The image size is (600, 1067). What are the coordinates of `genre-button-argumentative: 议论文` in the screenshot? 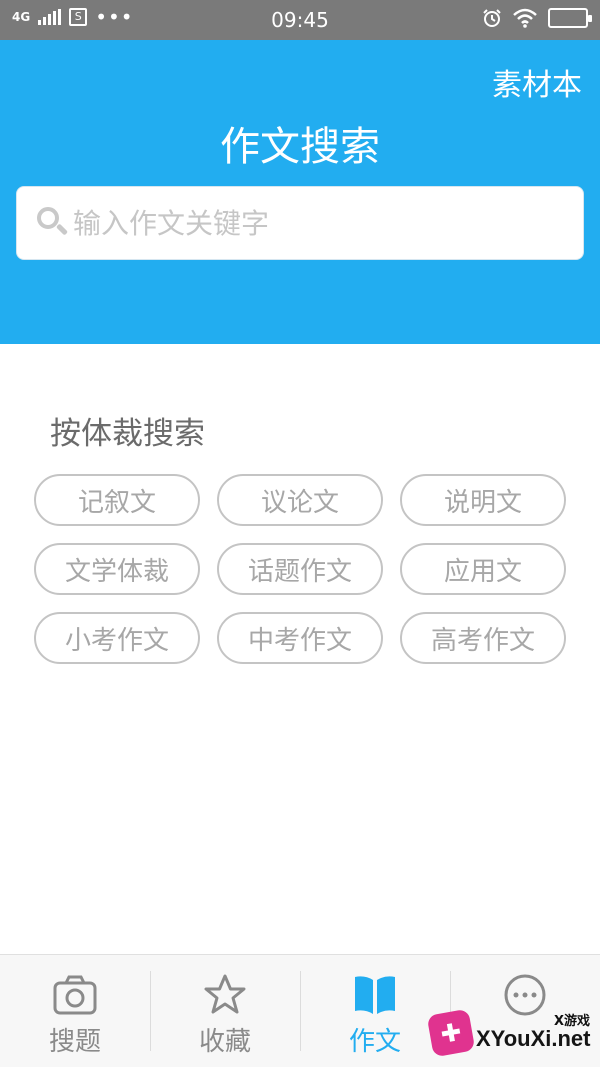 It's located at (300, 500).